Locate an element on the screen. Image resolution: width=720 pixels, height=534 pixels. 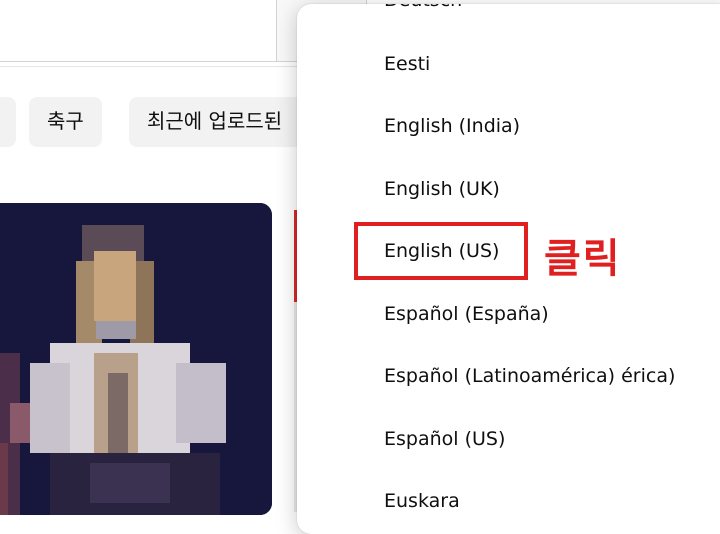
filter-chip is located at coordinates (8, 122).